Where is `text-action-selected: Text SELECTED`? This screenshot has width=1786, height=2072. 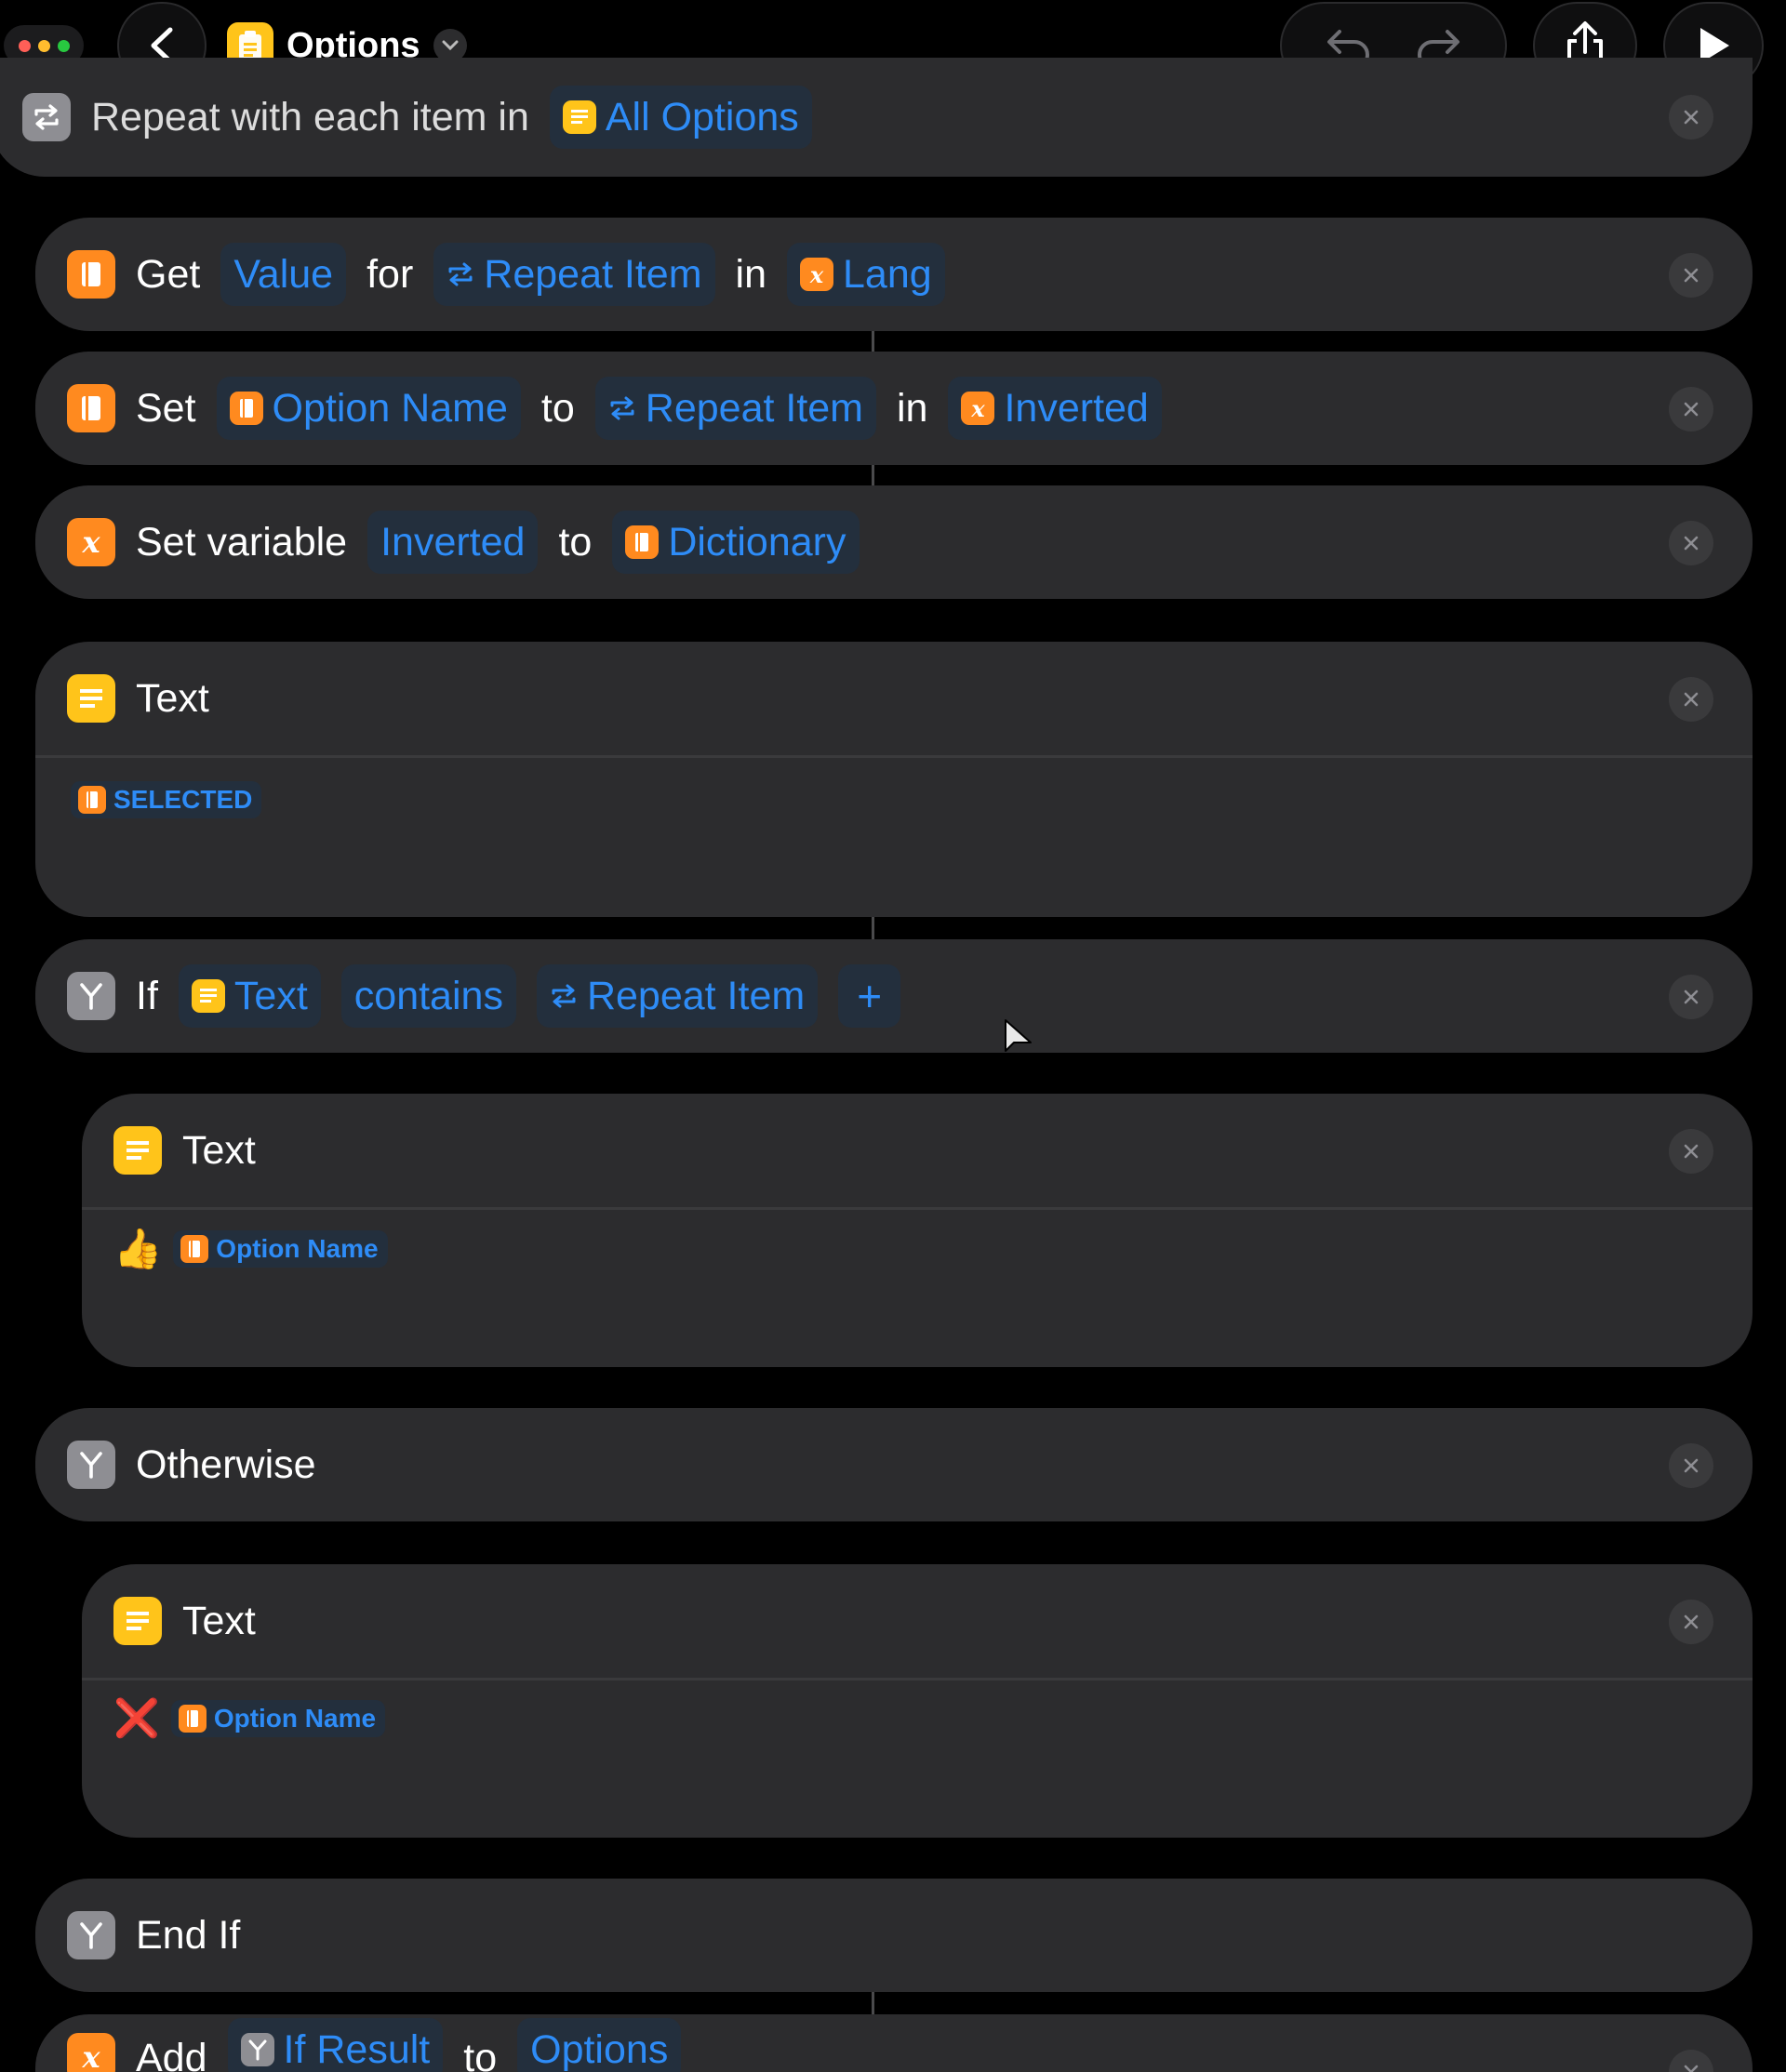 text-action-selected: Text SELECTED is located at coordinates (894, 779).